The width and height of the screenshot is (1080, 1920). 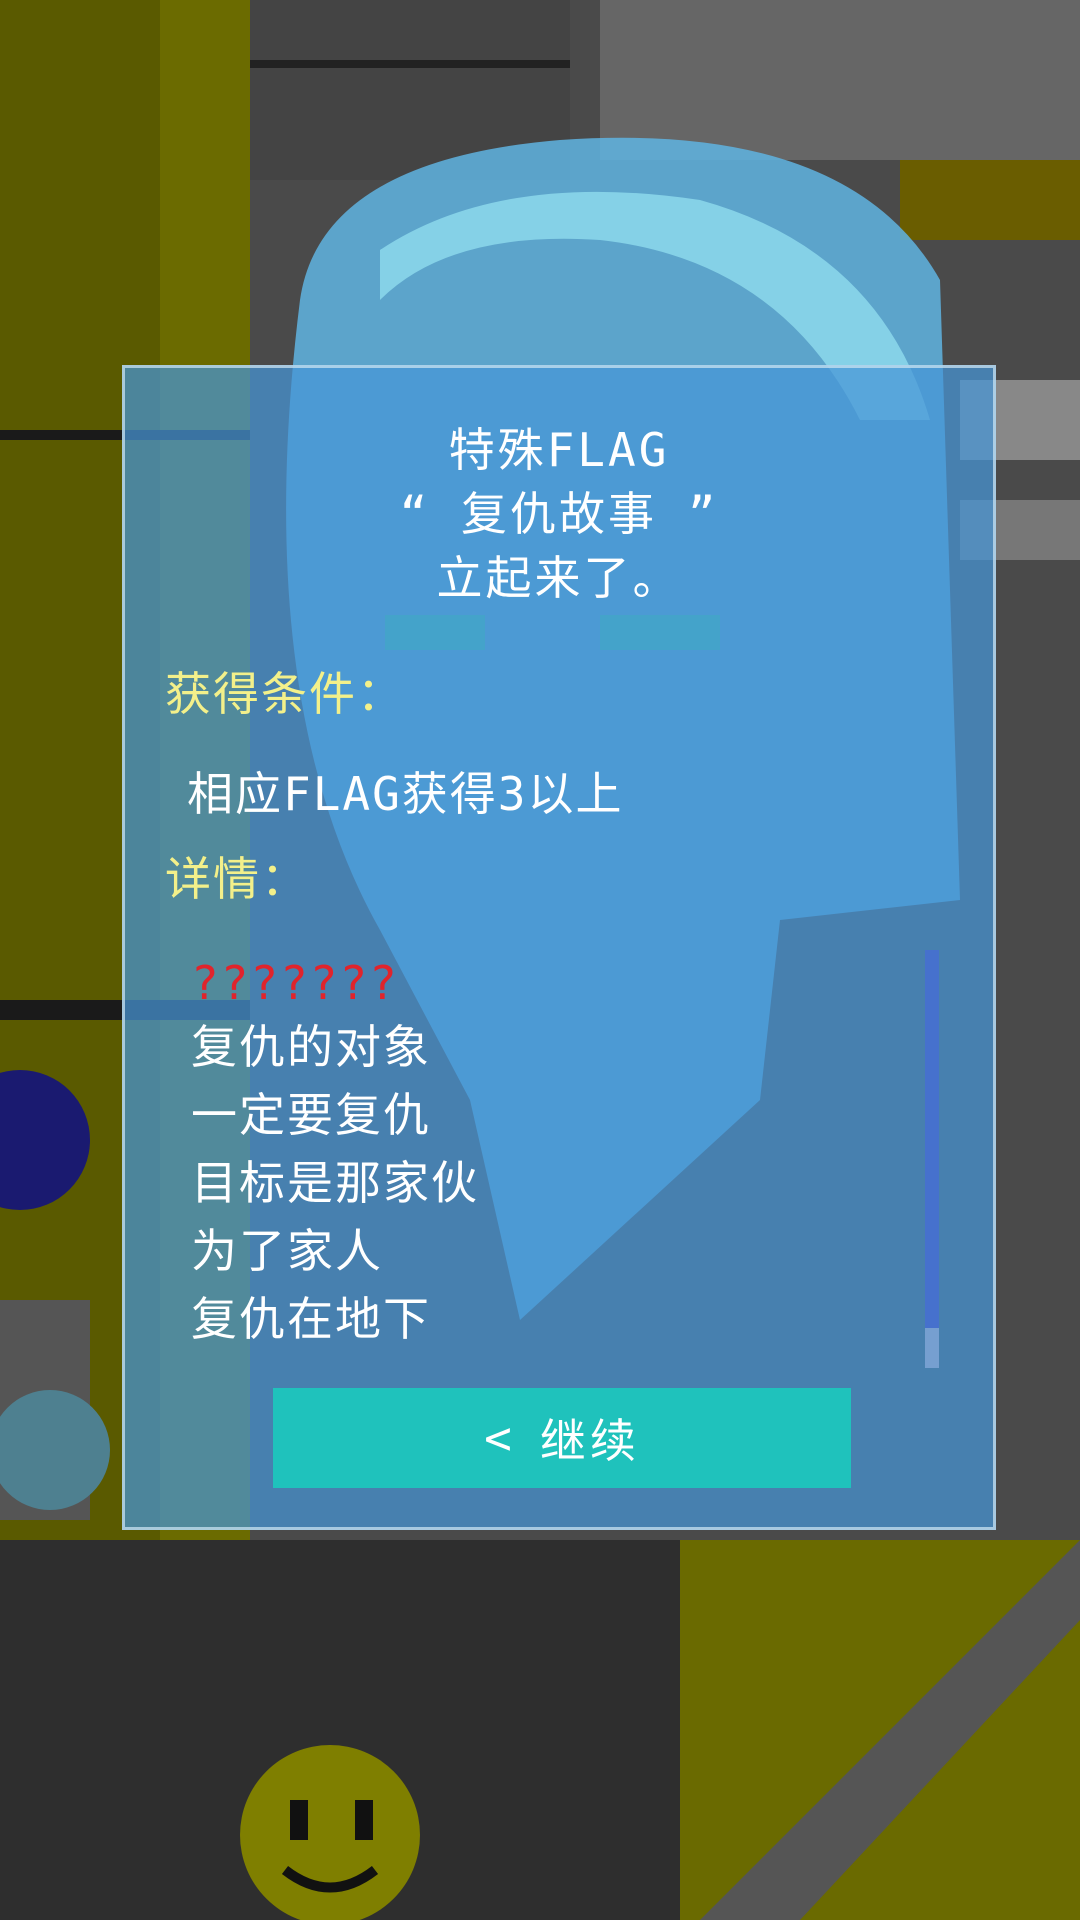 I want to click on chevron-left-icon: <, so click(x=500, y=1438).